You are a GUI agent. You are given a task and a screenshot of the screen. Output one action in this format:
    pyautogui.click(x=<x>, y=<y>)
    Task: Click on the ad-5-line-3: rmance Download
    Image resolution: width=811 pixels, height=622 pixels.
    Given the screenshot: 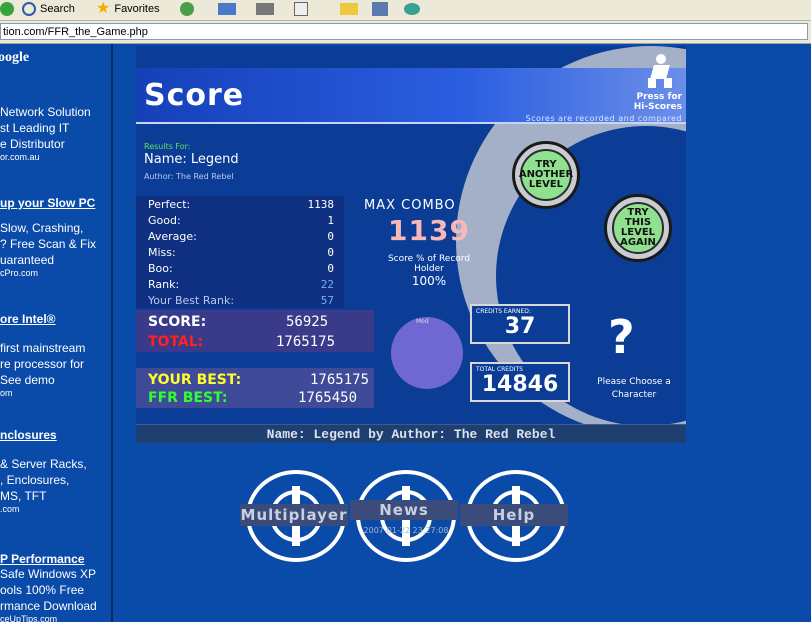 What is the action you would take?
    pyautogui.click(x=48, y=606)
    